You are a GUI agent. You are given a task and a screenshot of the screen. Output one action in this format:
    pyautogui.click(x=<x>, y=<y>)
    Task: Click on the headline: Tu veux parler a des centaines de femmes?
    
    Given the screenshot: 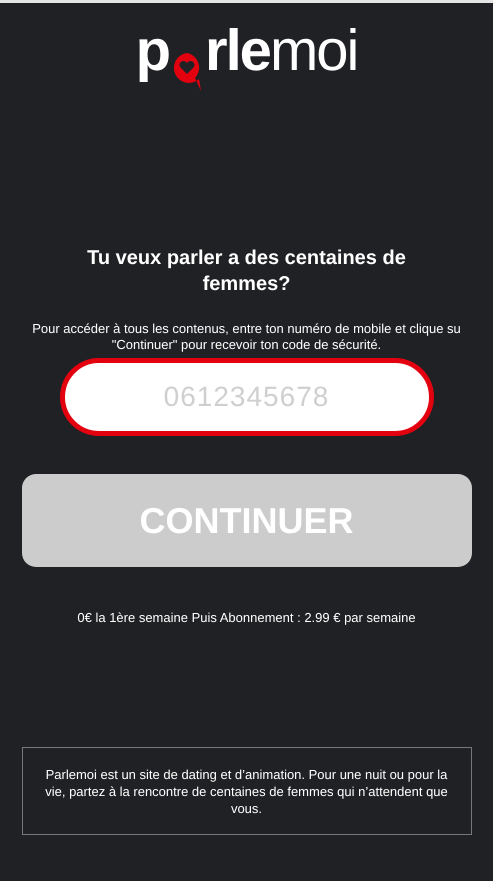 What is the action you would take?
    pyautogui.click(x=246, y=271)
    